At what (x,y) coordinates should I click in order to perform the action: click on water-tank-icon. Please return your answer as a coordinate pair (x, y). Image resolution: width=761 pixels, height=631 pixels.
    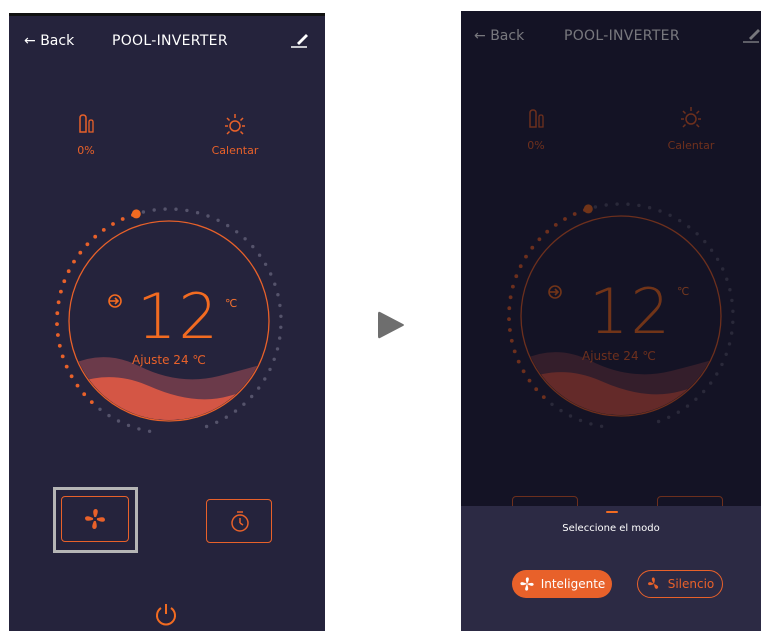
    Looking at the image, I should click on (86, 123).